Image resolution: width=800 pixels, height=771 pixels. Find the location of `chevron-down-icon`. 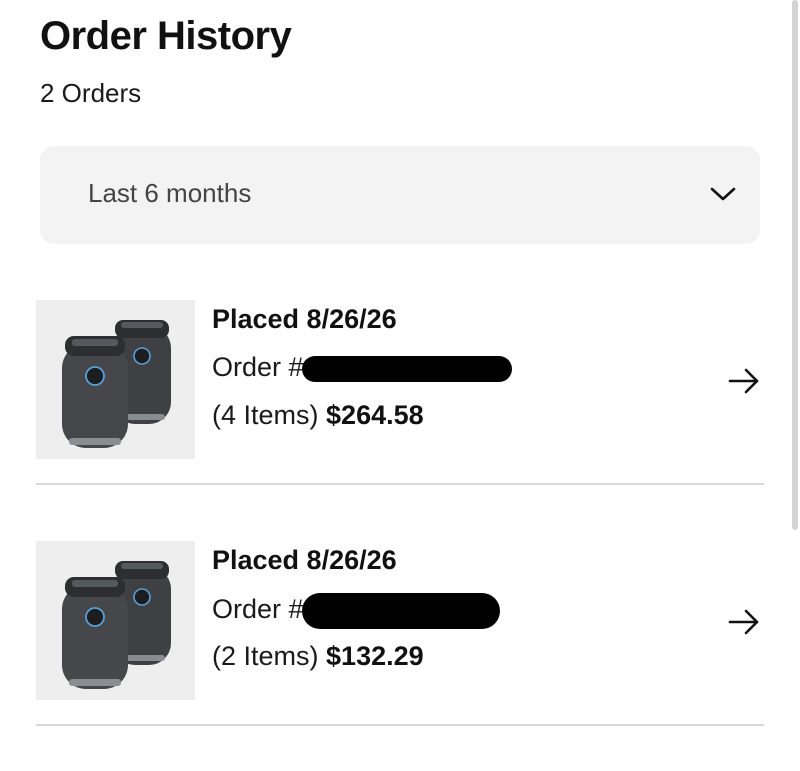

chevron-down-icon is located at coordinates (723, 194).